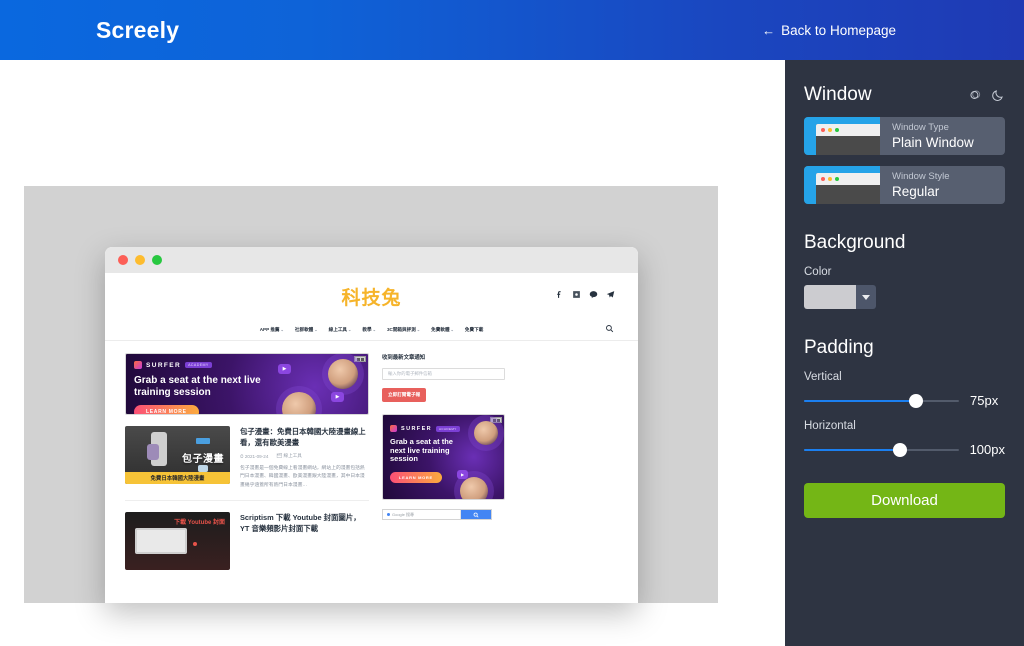 This screenshot has height=646, width=1024. I want to click on horizontal-padding-row: 100px, so click(904, 449).